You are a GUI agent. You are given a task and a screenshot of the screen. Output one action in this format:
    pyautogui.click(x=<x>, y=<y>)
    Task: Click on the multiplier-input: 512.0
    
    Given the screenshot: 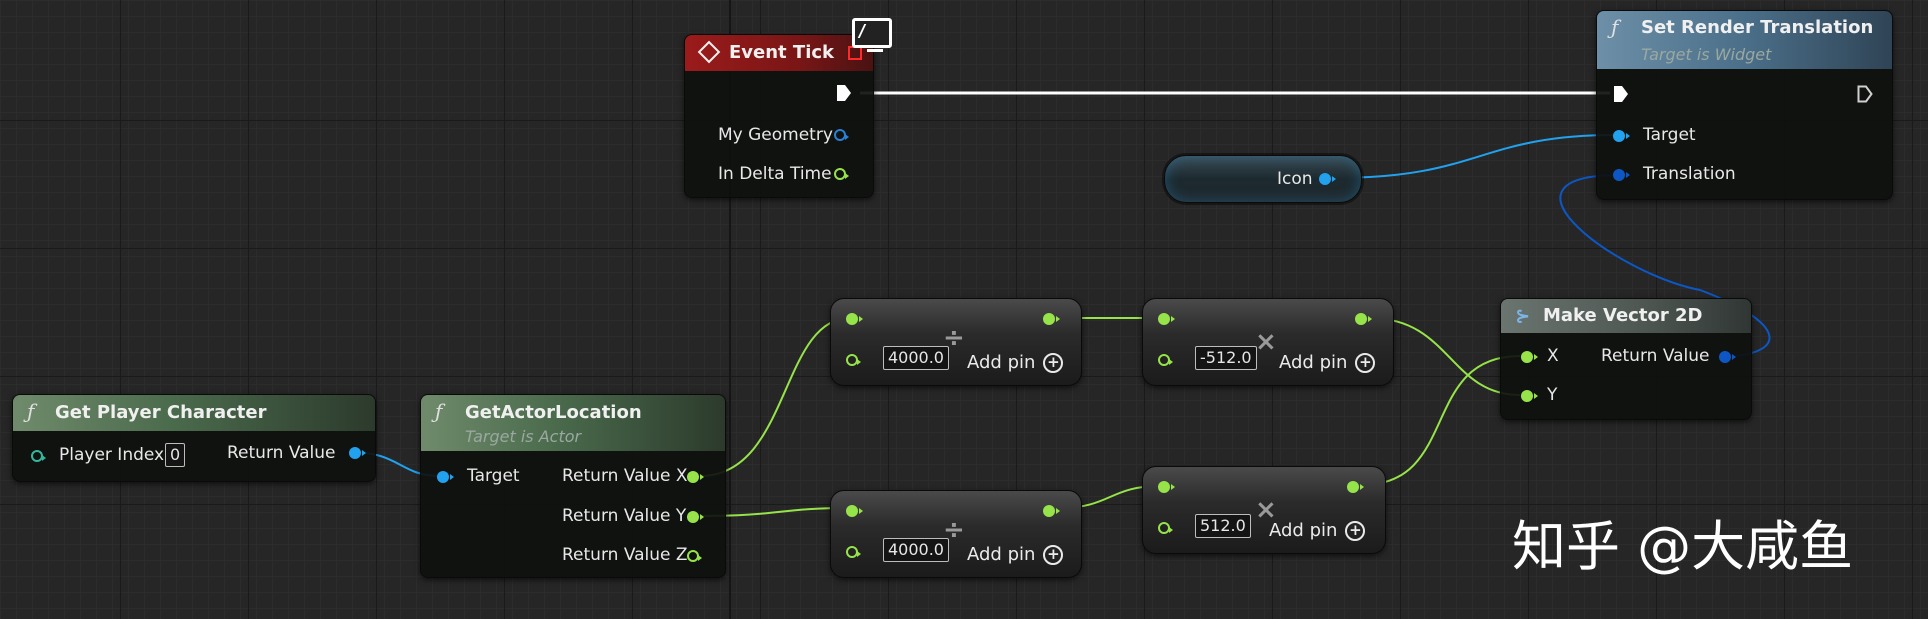 What is the action you would take?
    pyautogui.click(x=1223, y=526)
    